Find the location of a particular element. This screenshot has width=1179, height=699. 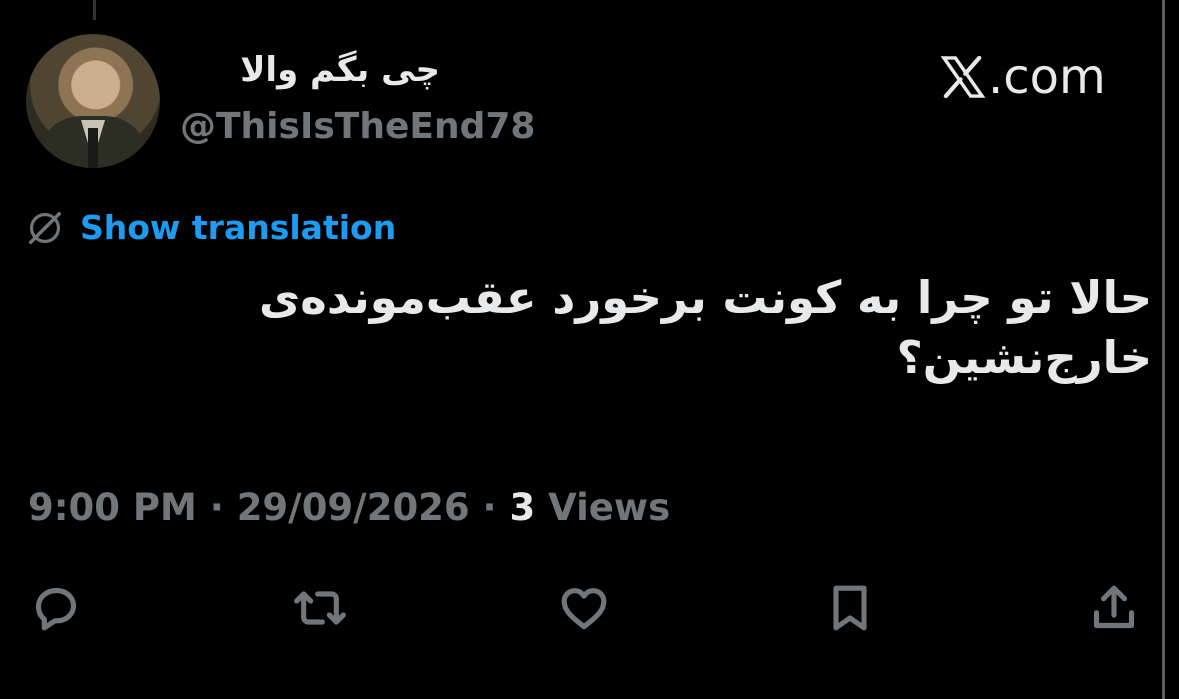

like-button is located at coordinates (584, 608).